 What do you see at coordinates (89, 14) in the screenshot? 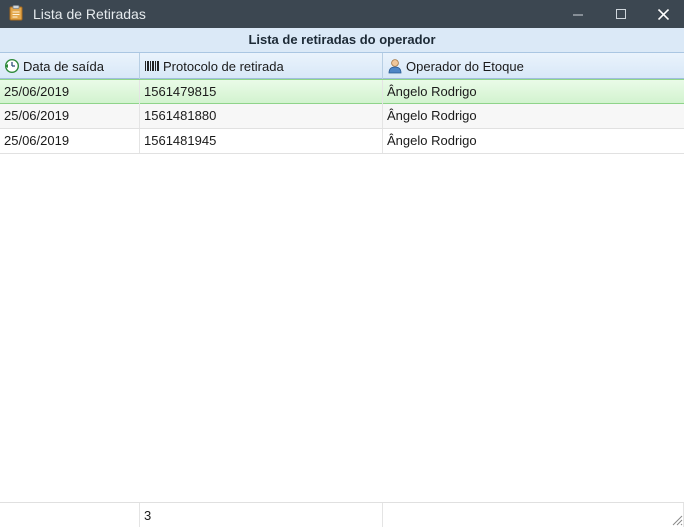
I see `window-title: Lista de Retiradas` at bounding box center [89, 14].